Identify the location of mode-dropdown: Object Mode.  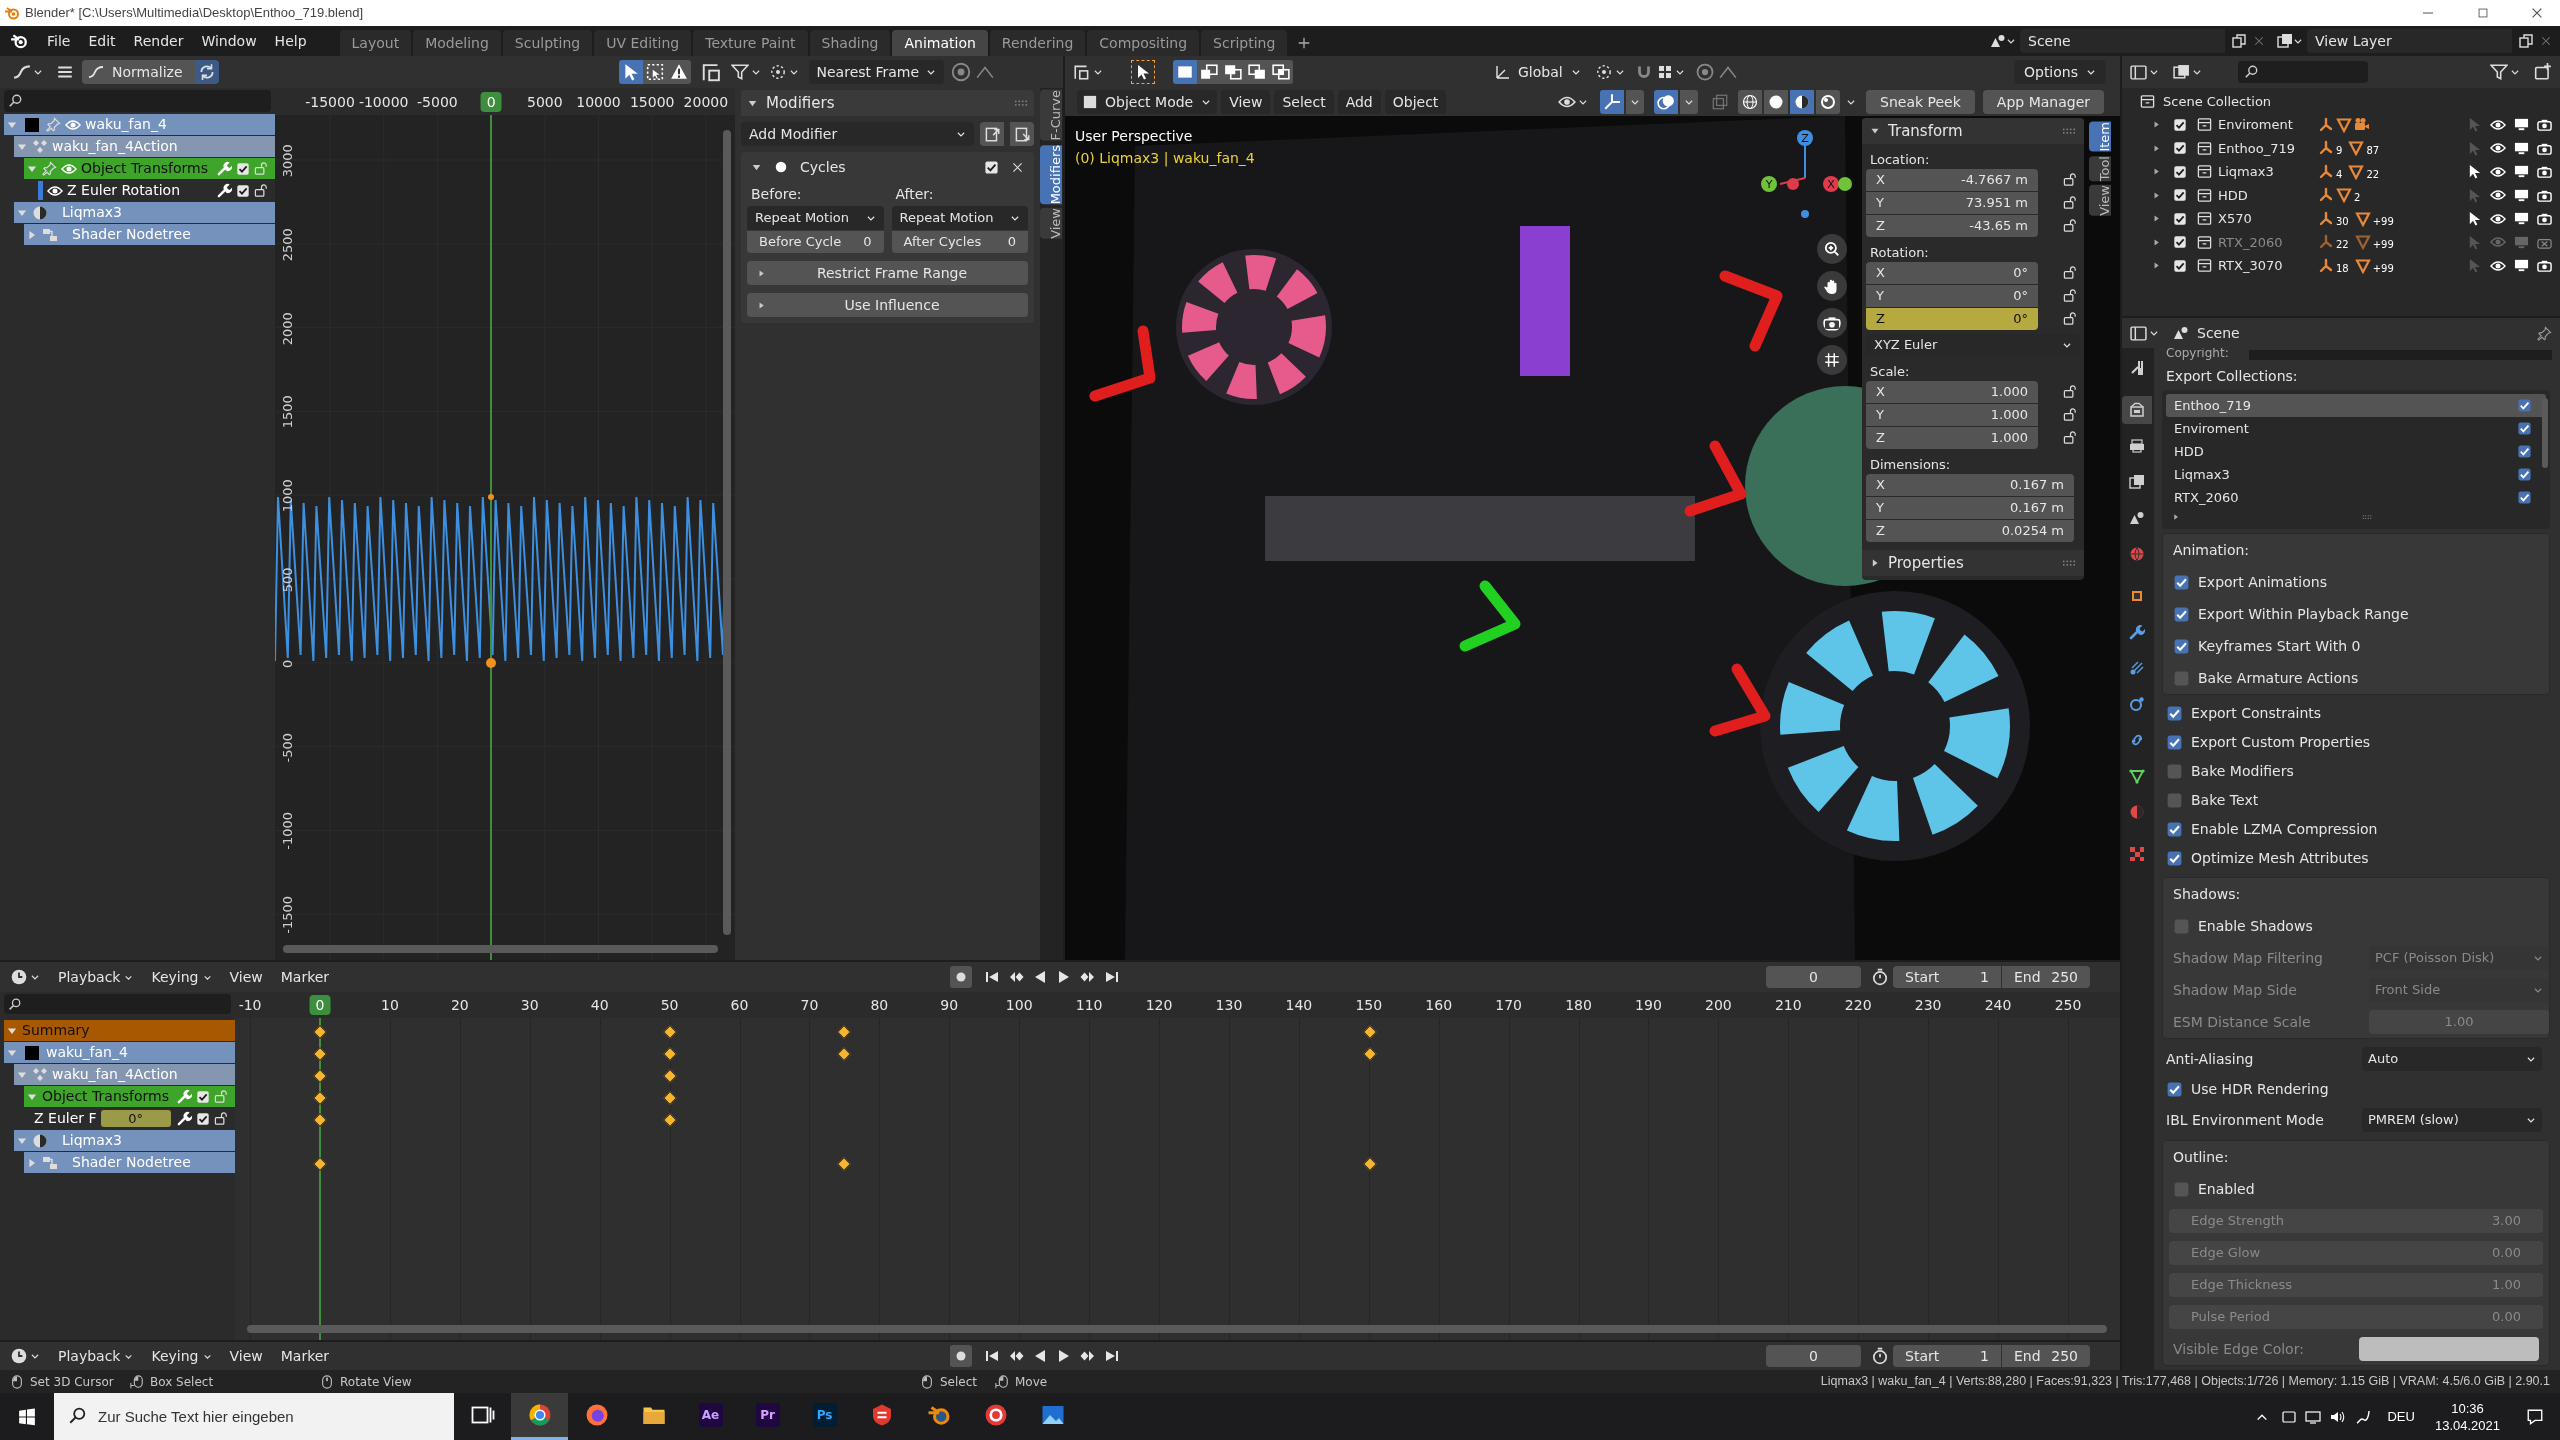
(1147, 102).